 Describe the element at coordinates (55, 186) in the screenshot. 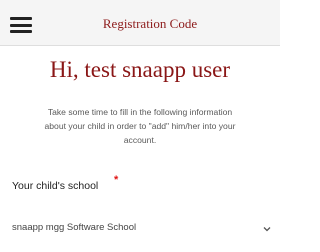

I see `school-field-label: Your child's school` at that location.